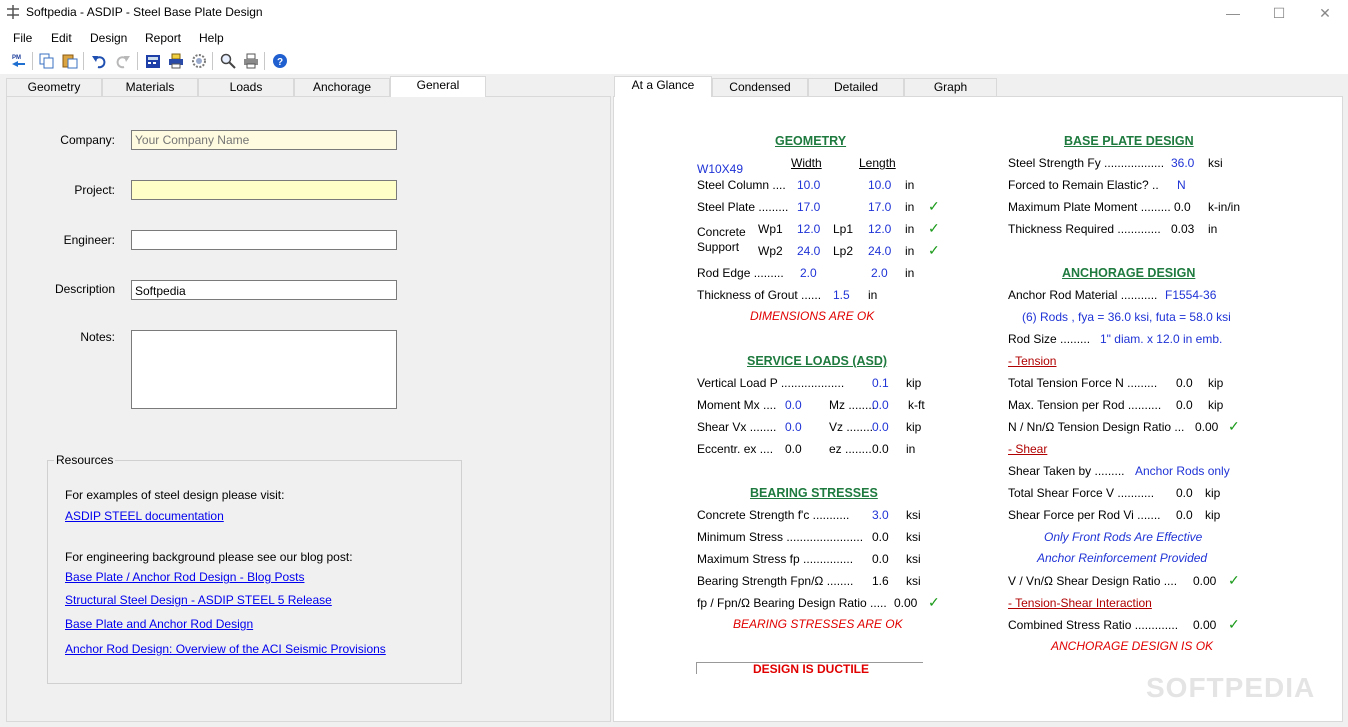 This screenshot has width=1348, height=727. What do you see at coordinates (950, 87) in the screenshot?
I see `tab-graph: Graph` at bounding box center [950, 87].